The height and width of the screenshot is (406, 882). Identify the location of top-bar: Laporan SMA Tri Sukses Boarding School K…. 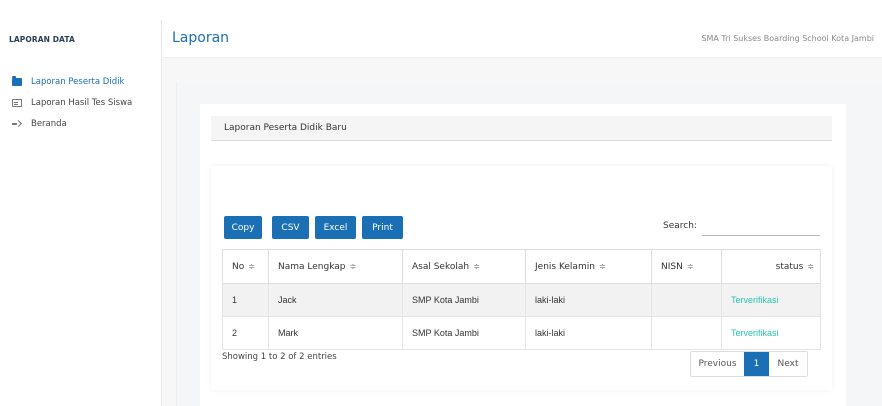
(522, 39).